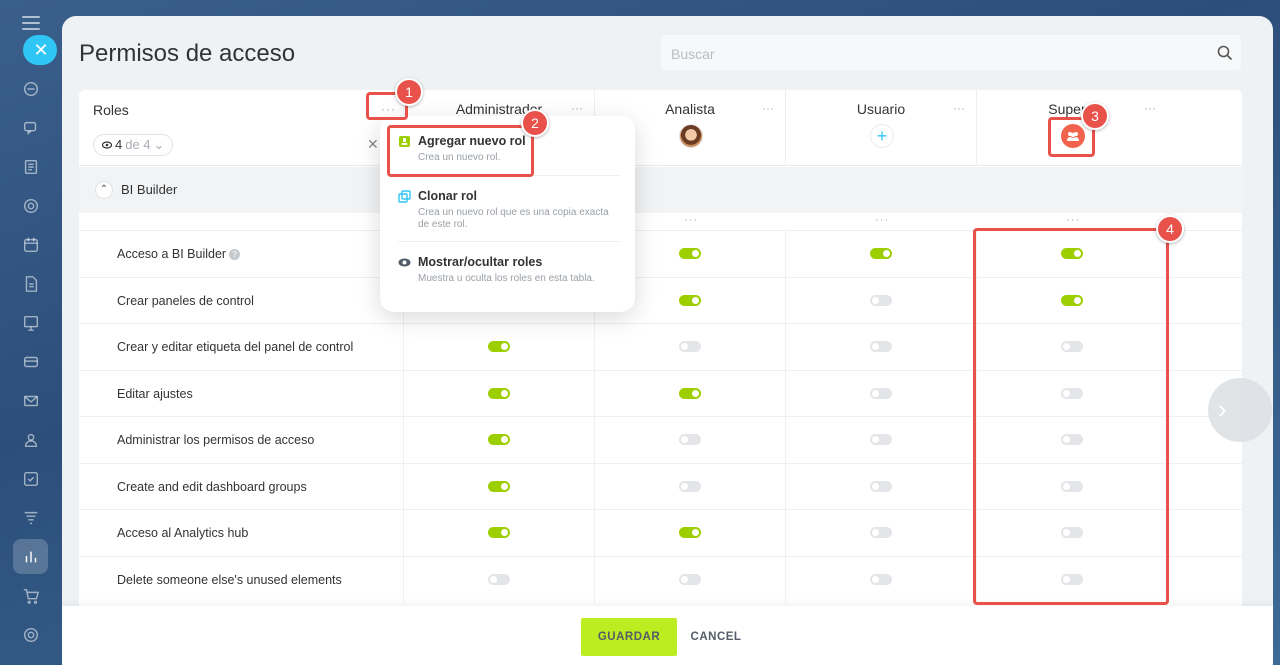 This screenshot has height=665, width=1280. What do you see at coordinates (1225, 53) in the screenshot?
I see `search-icon` at bounding box center [1225, 53].